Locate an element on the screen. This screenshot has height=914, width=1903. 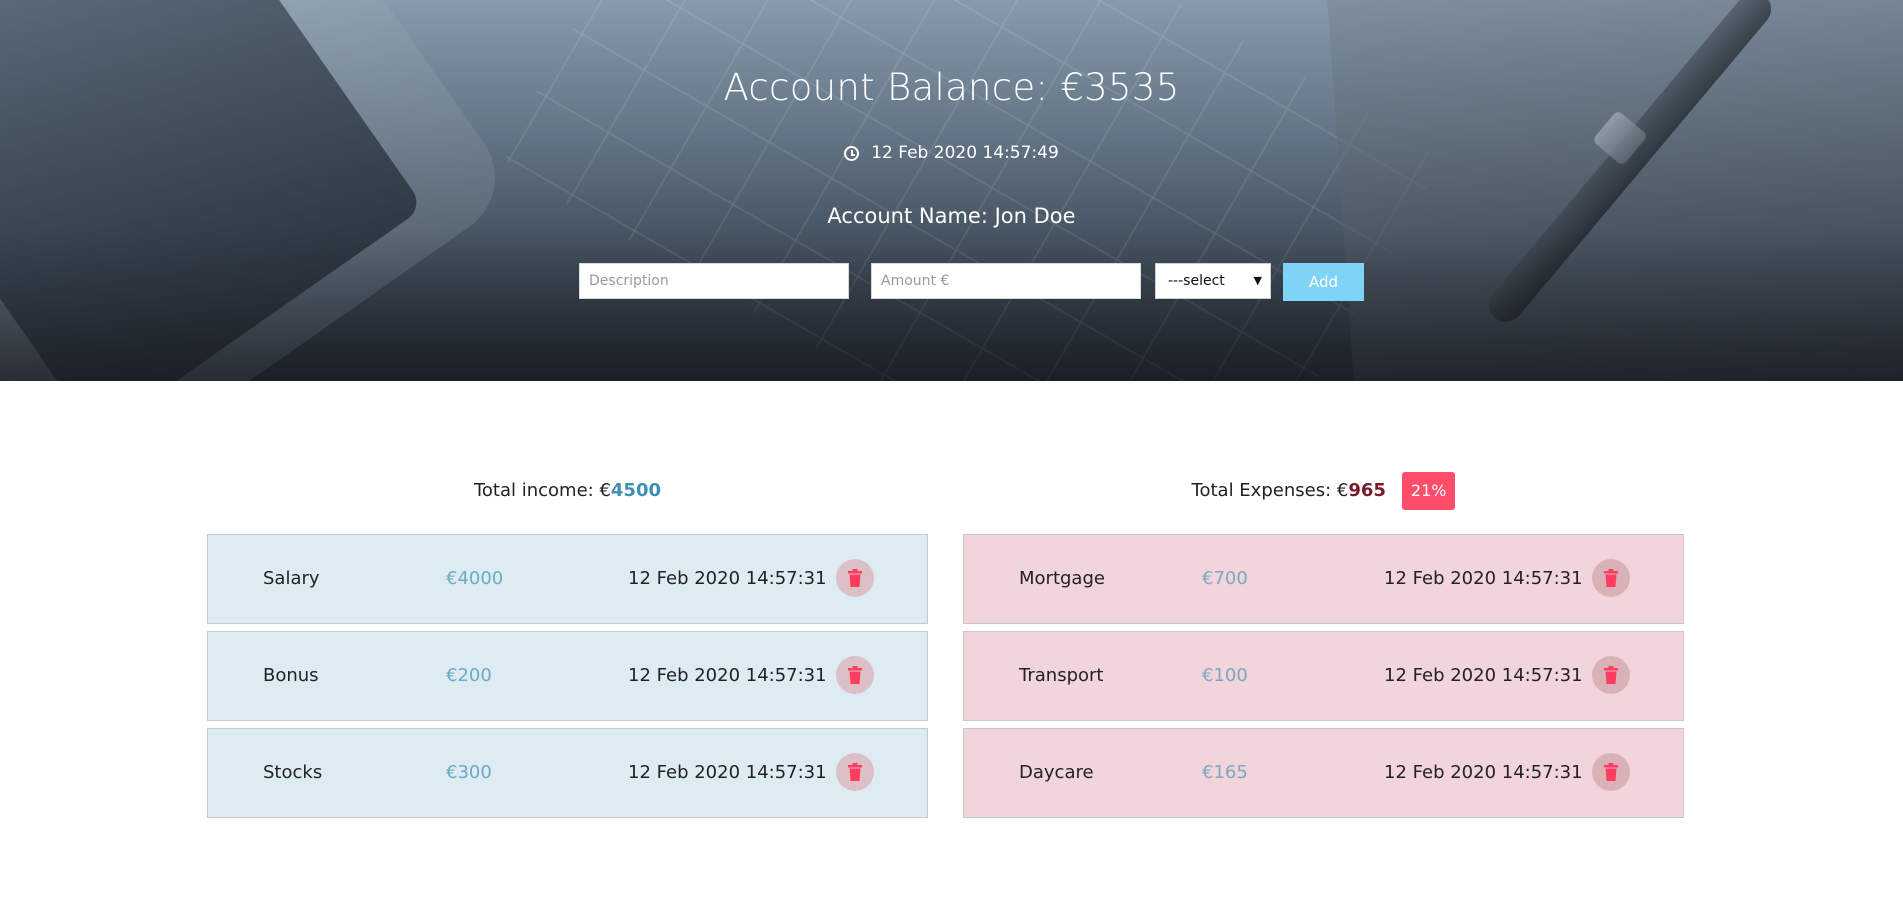
type-select-value: ---select is located at coordinates (1196, 281).